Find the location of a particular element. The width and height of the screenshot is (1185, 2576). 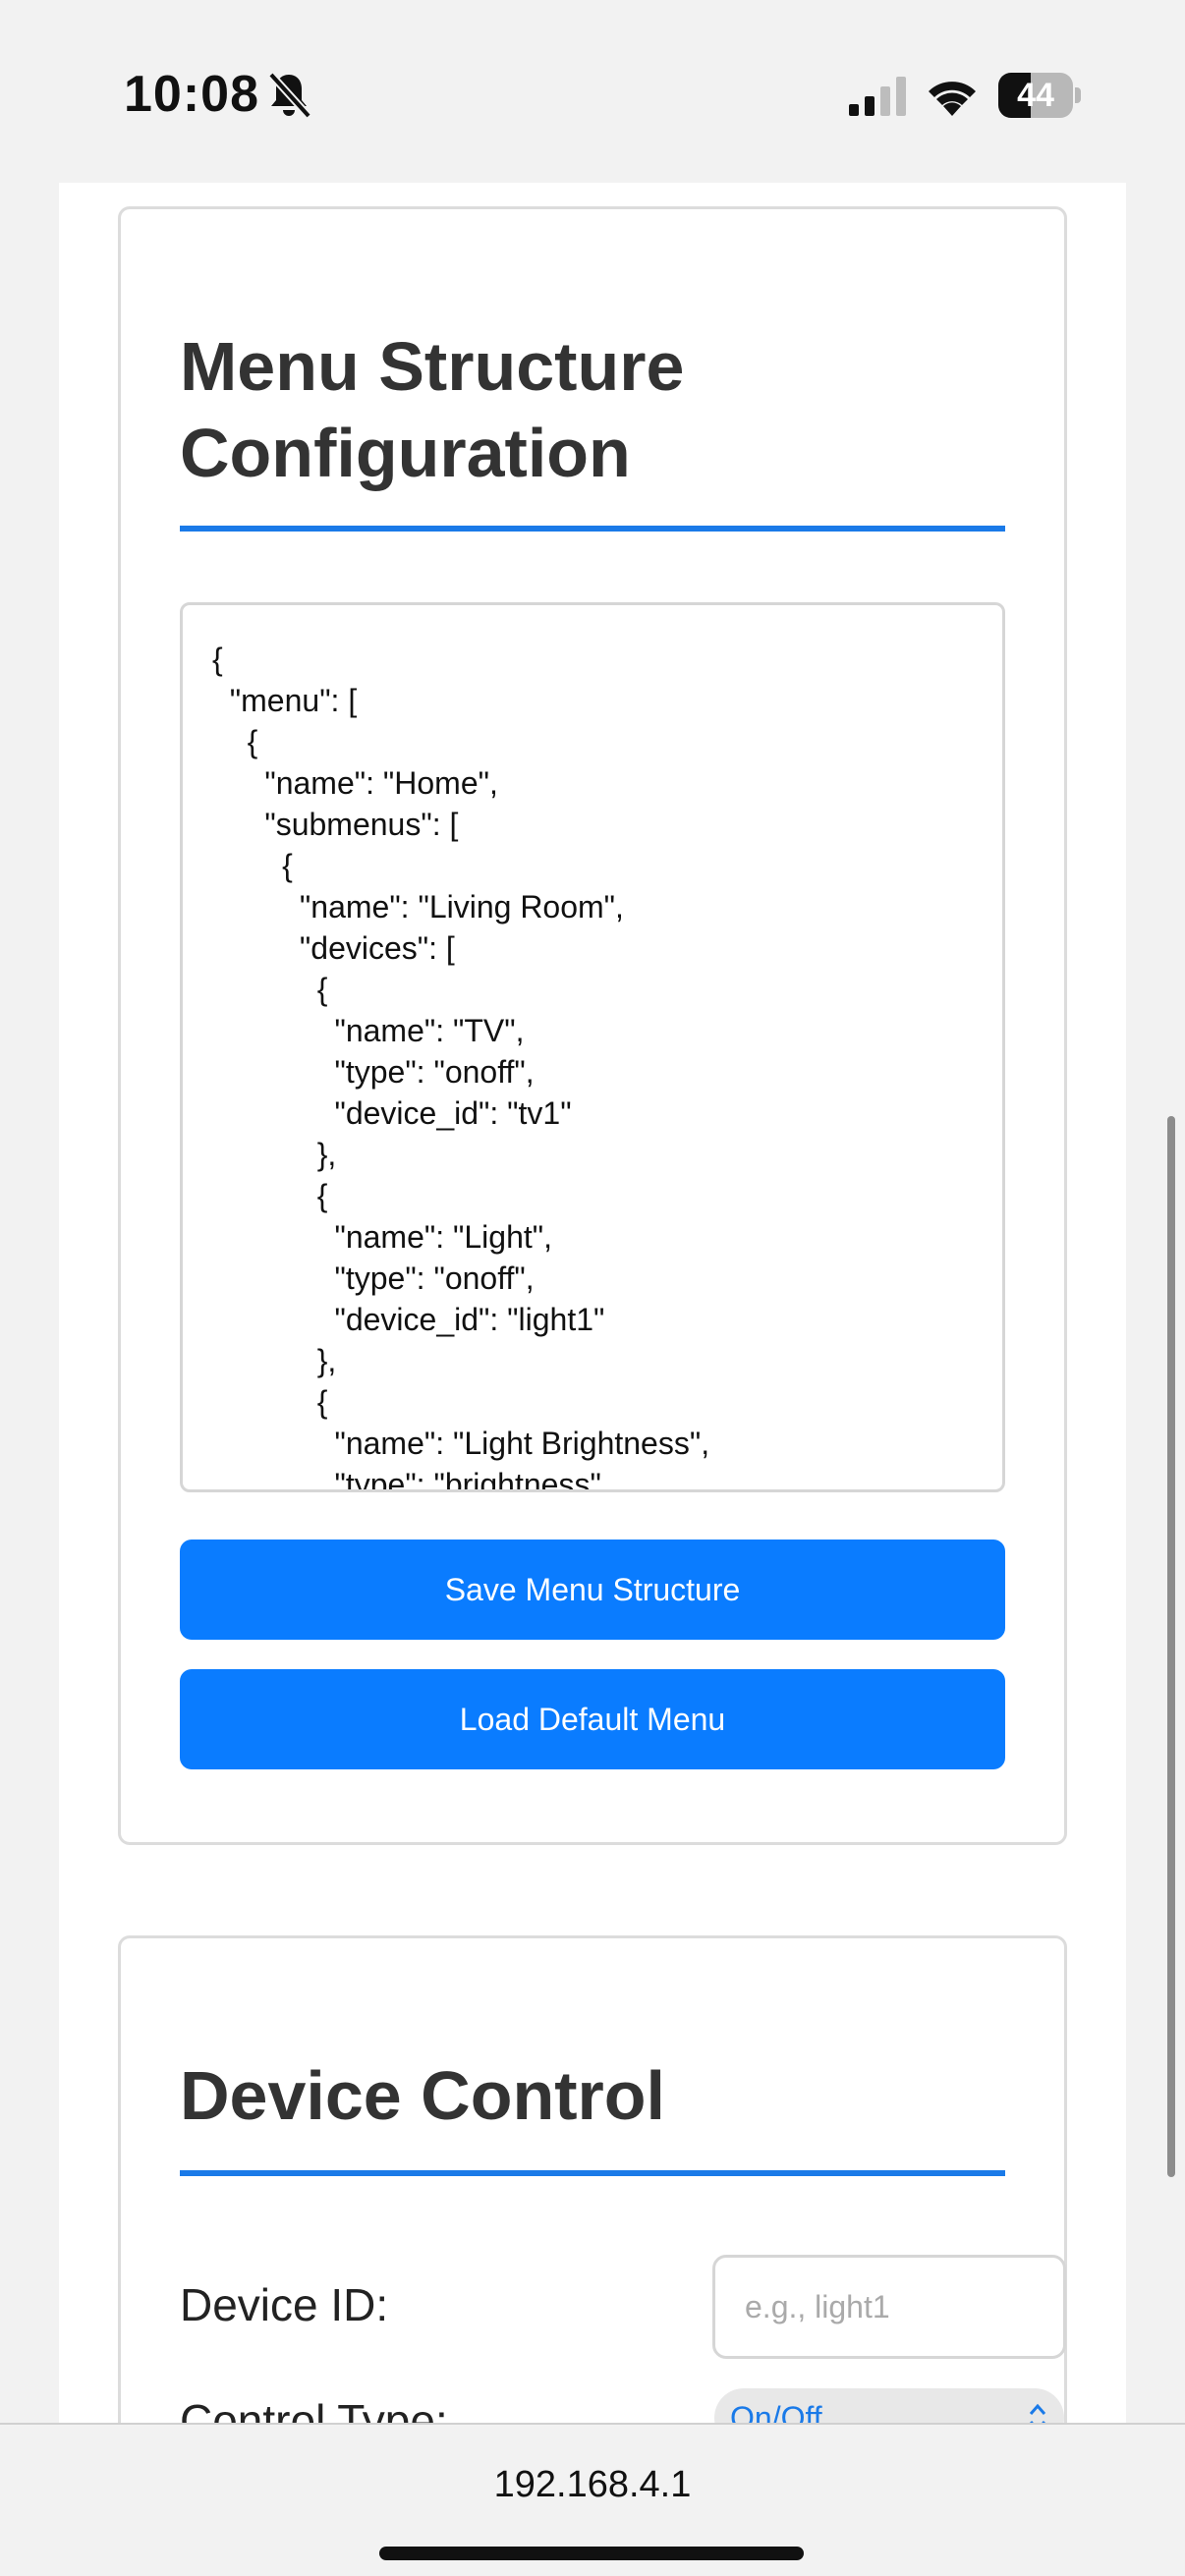

device-control-title: Device Control is located at coordinates (423, 2095).